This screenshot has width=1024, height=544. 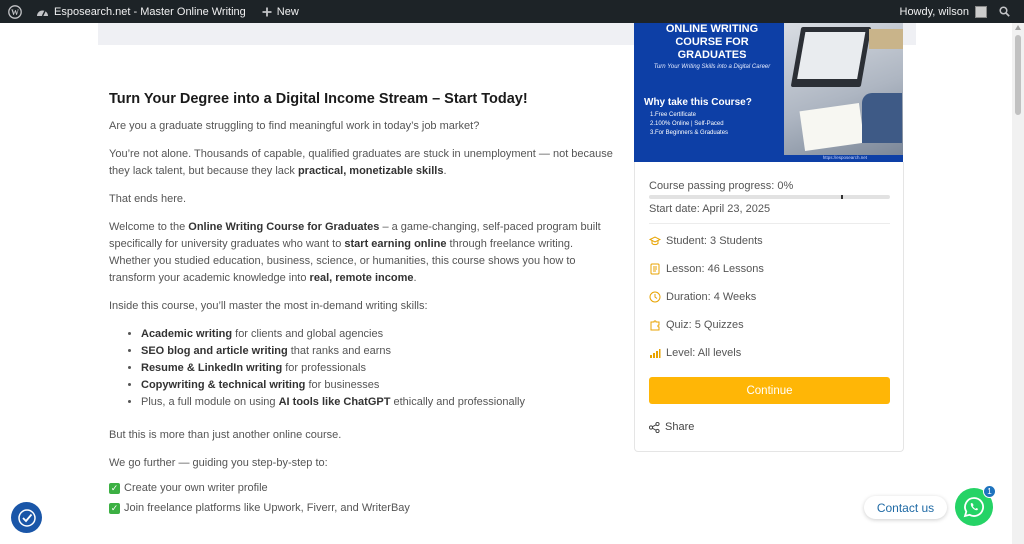 I want to click on text: for businesses, so click(x=342, y=385).